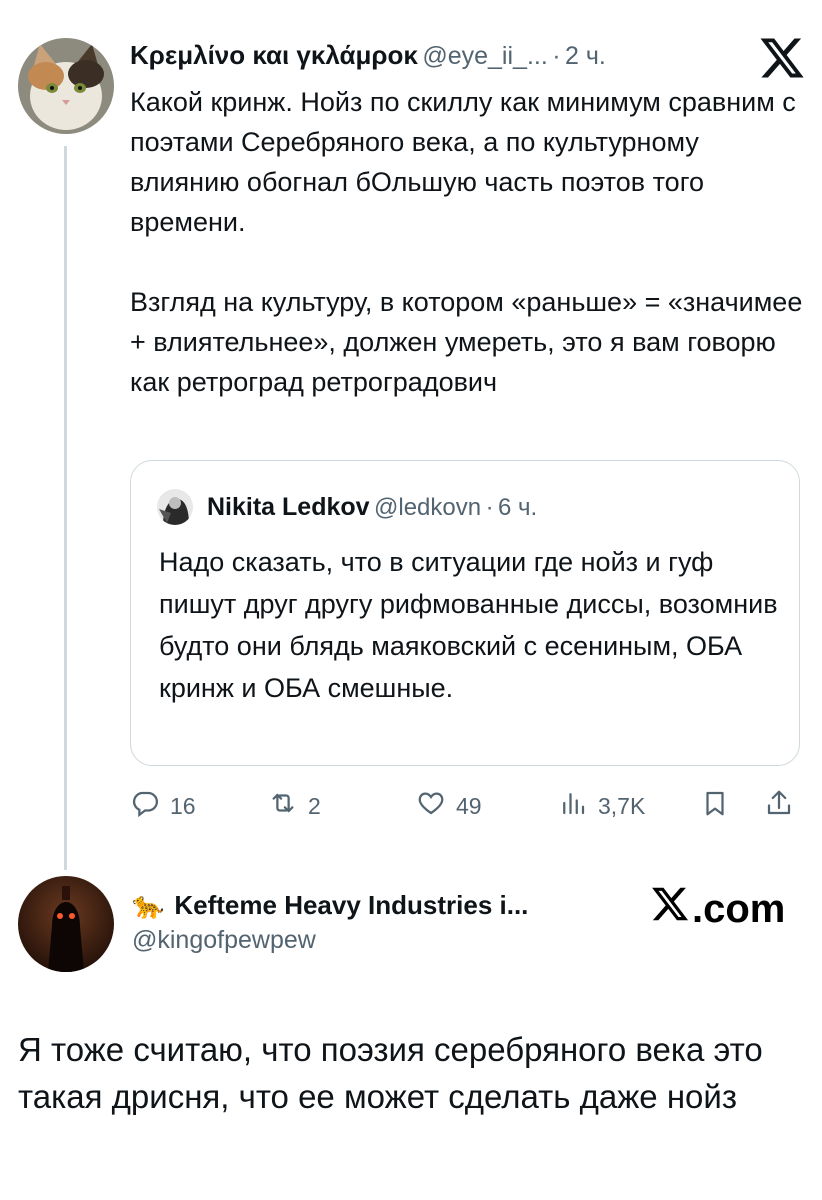 The width and height of the screenshot is (822, 1200). I want to click on author-avatar, so click(66, 86).